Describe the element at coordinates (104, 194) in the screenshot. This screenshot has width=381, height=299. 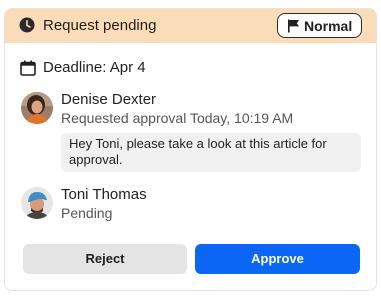
I see `approver-name: Toni Thomas` at that location.